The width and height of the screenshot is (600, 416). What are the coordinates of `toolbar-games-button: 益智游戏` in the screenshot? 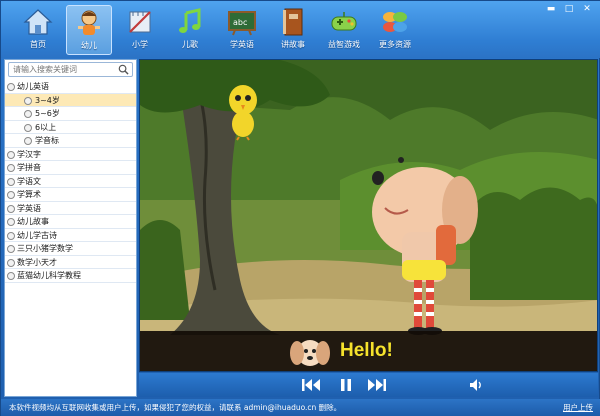 It's located at (344, 30).